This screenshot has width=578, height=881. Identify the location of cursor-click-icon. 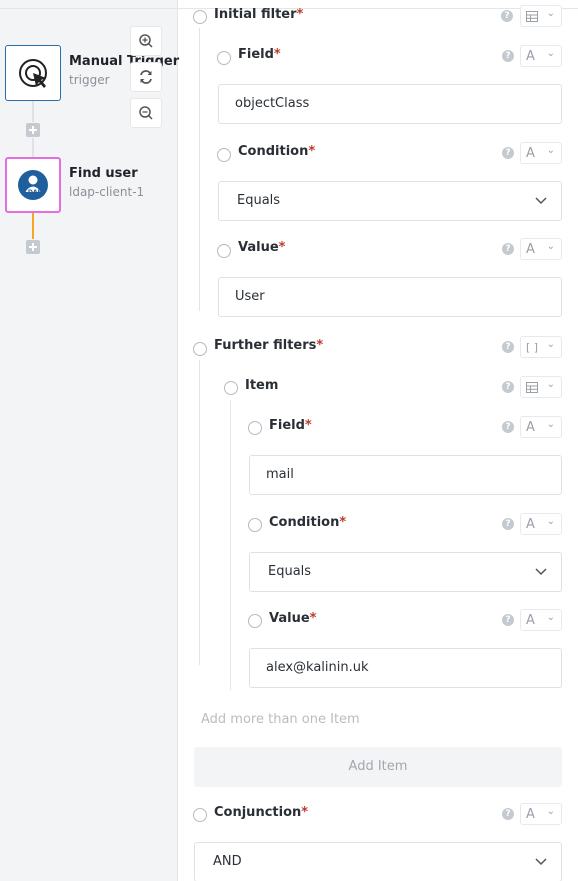
(33, 73).